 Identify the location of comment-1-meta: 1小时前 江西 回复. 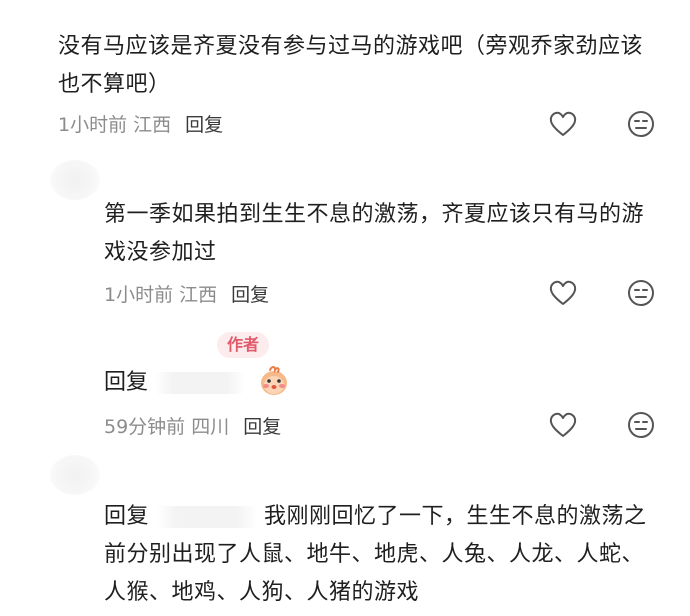
(140, 123).